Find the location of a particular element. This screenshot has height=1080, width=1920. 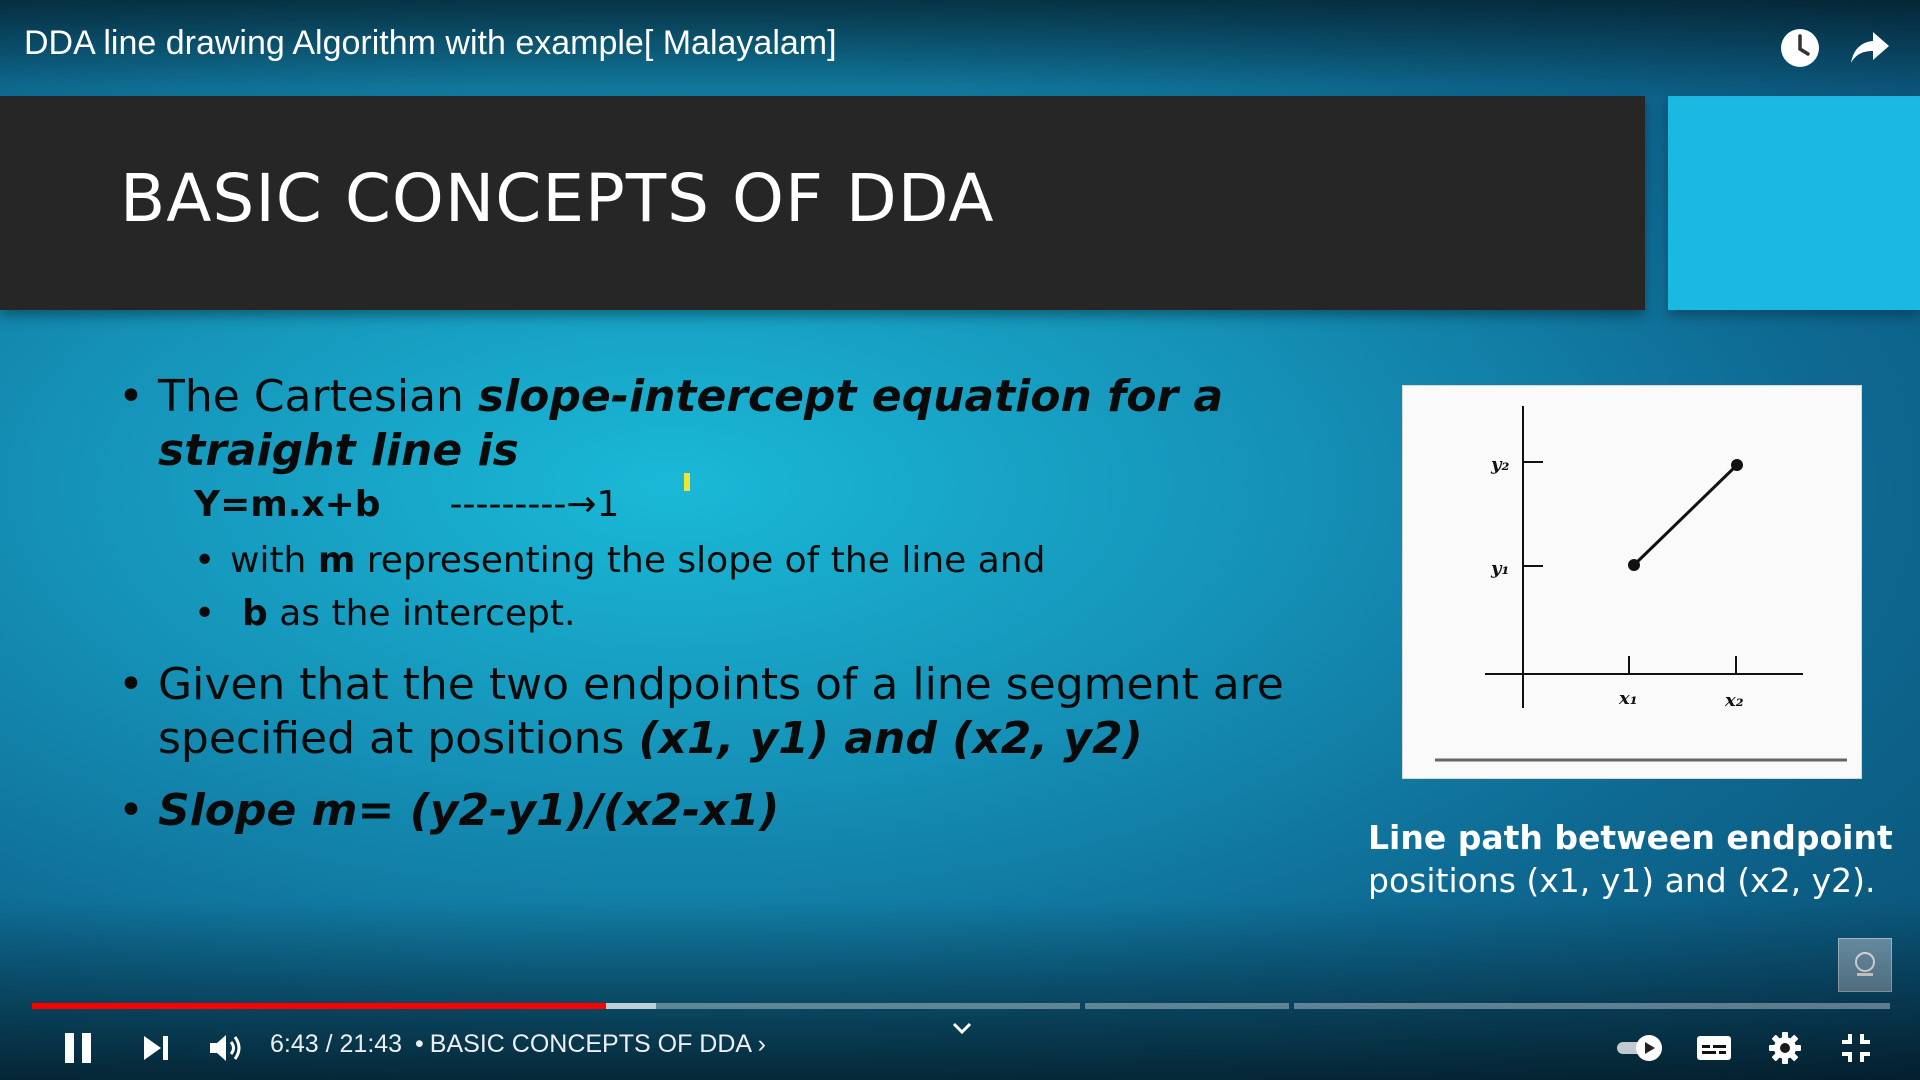

equation-text: Y=m.x+b is located at coordinates (287, 504).